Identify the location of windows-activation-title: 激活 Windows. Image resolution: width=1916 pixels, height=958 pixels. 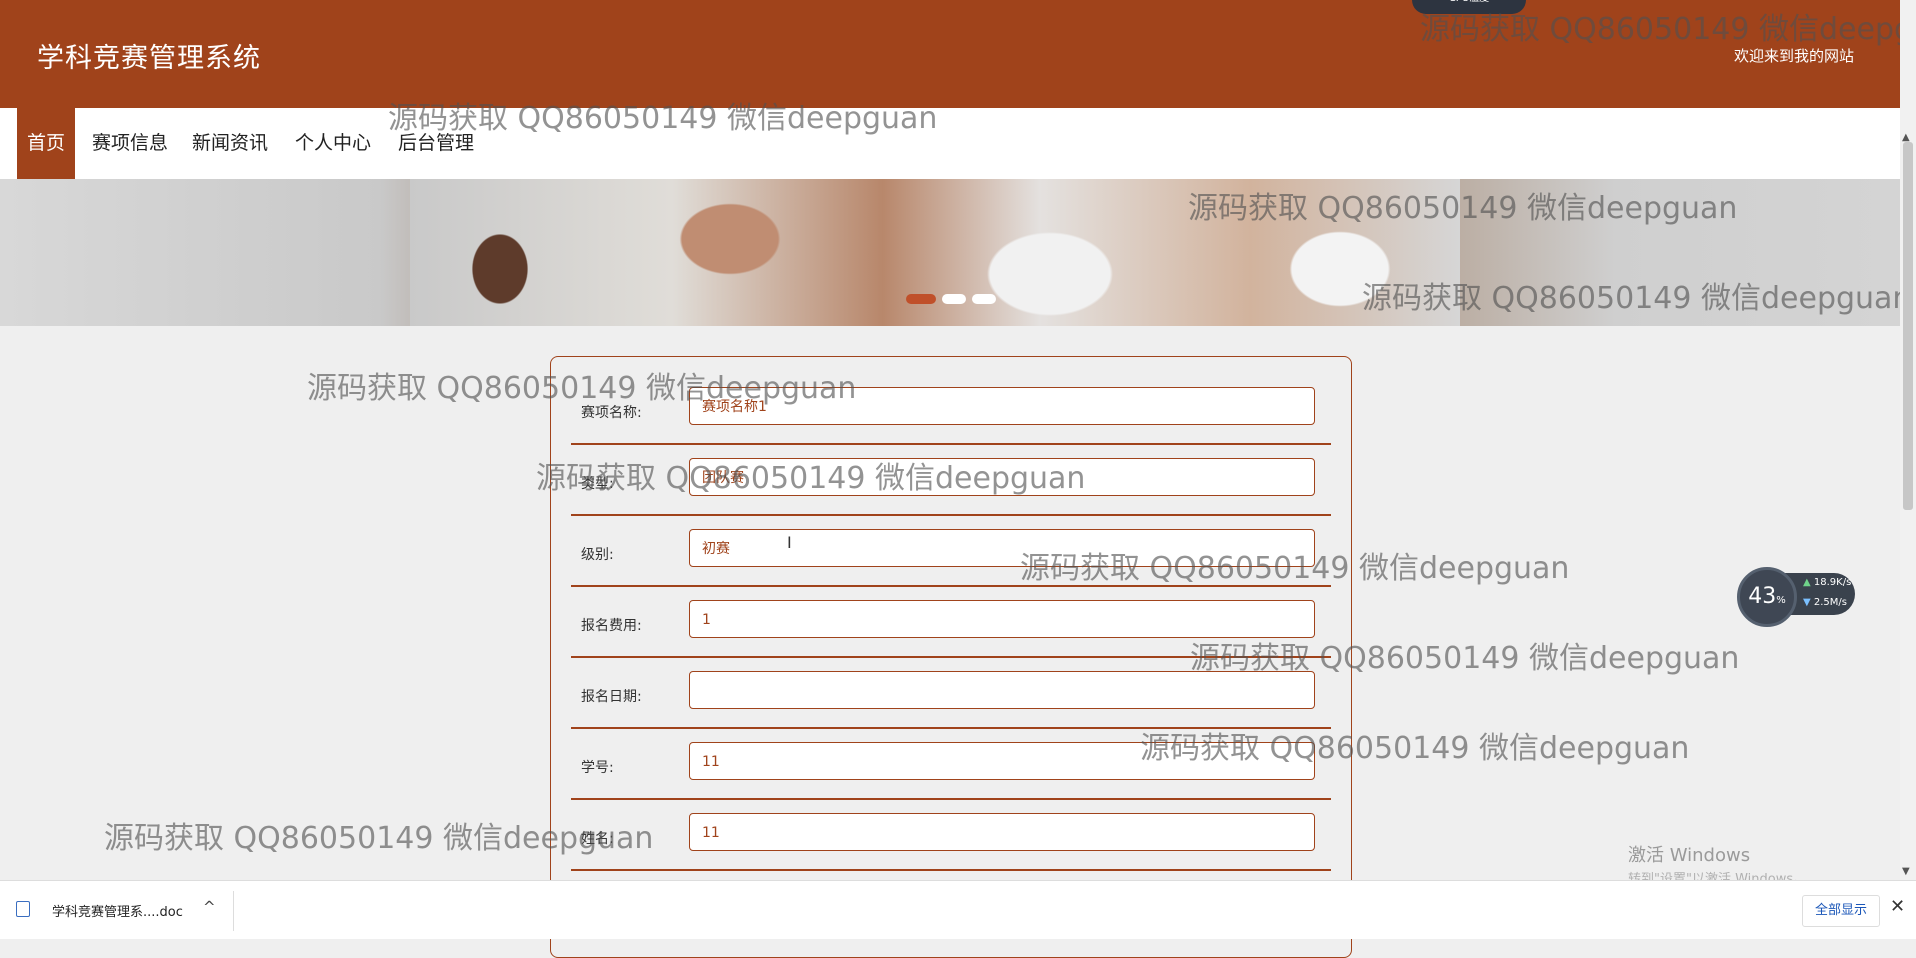
(1689, 855).